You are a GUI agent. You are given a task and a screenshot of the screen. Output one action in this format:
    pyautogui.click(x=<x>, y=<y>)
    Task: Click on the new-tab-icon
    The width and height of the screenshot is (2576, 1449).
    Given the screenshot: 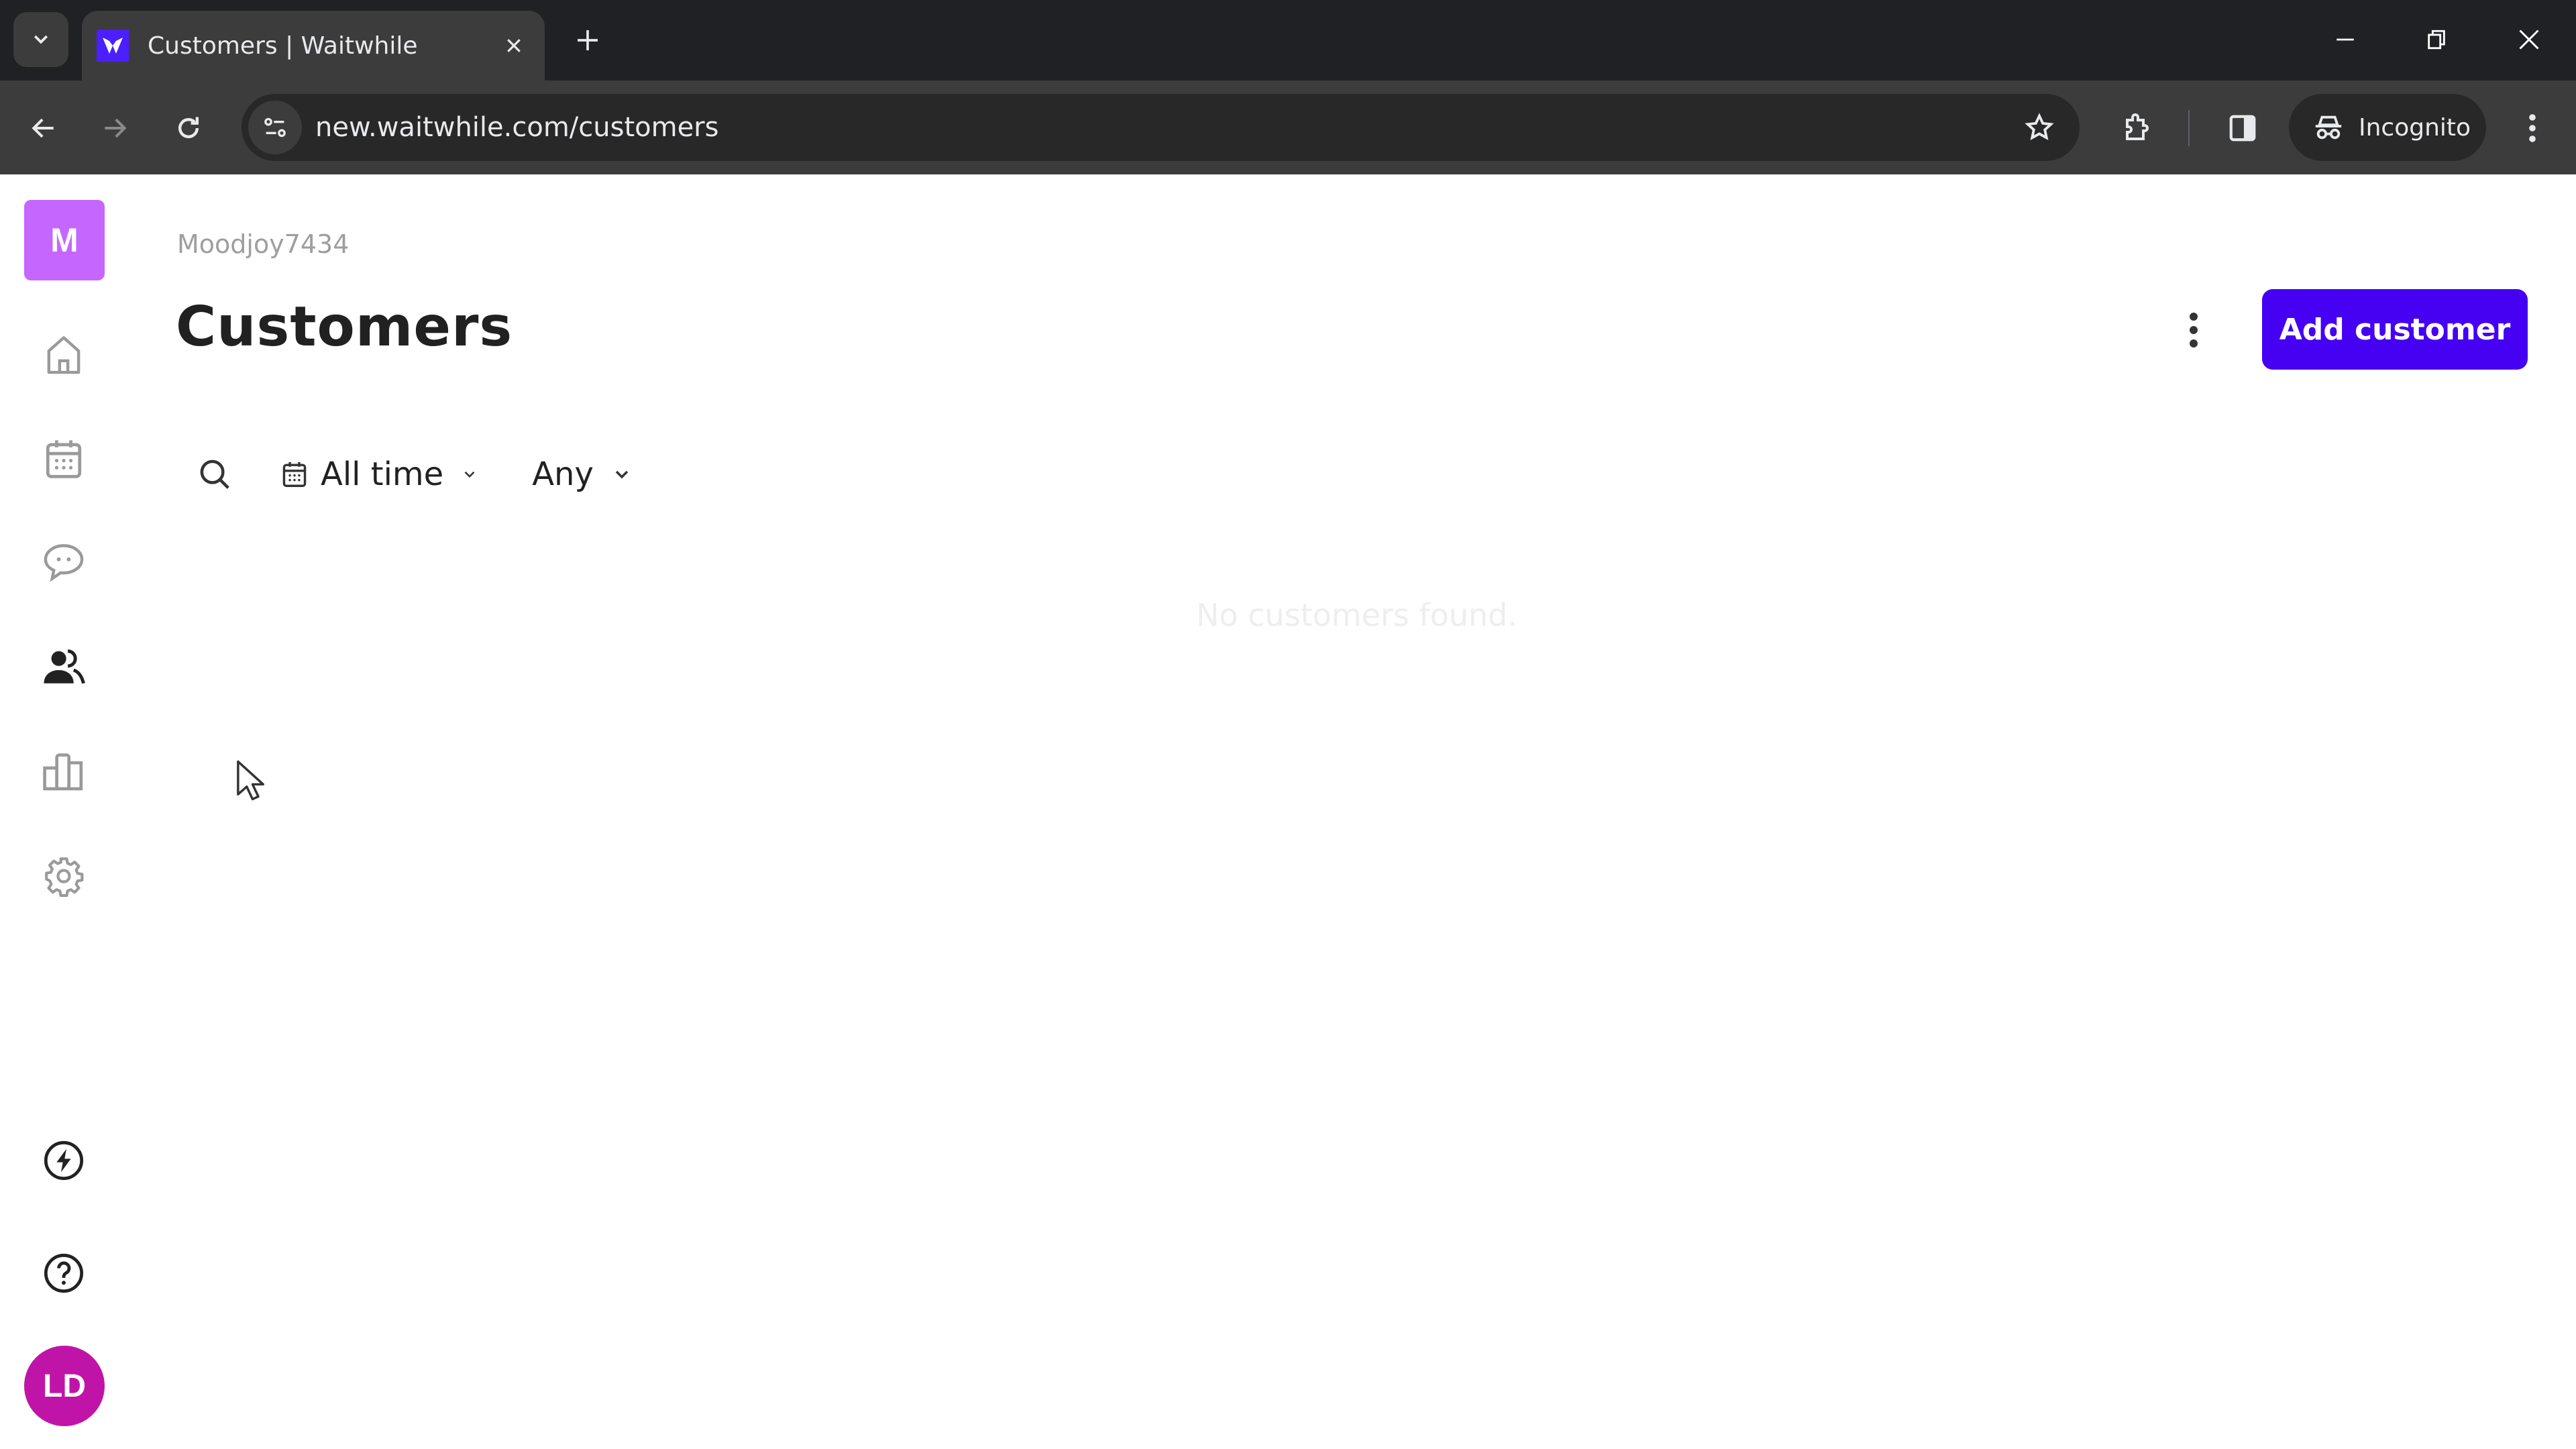 What is the action you would take?
    pyautogui.click(x=588, y=40)
    